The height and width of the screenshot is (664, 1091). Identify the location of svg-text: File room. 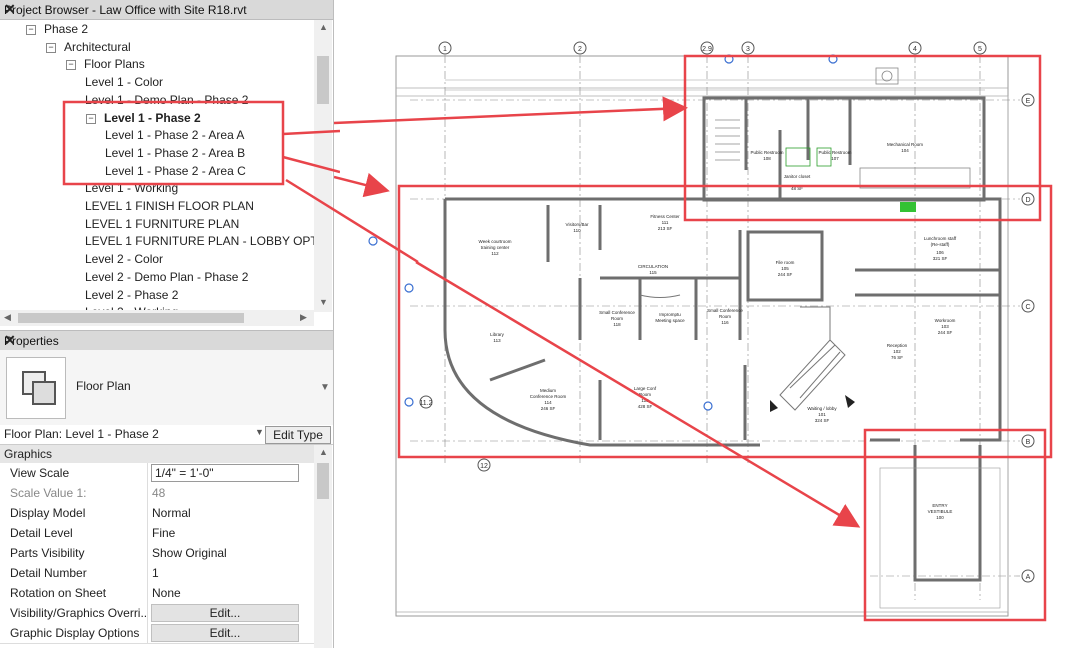
(785, 262).